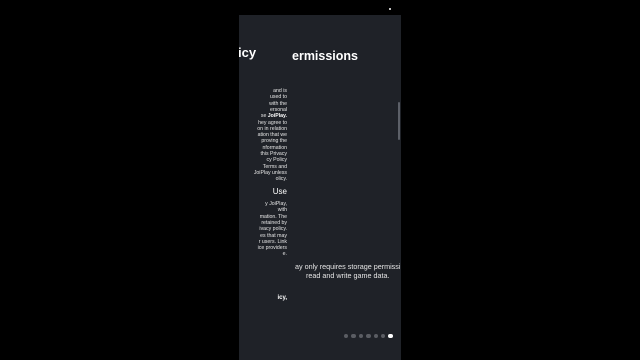 The image size is (640, 360). I want to click on policy-text-segment: nformation, so click(274, 147).